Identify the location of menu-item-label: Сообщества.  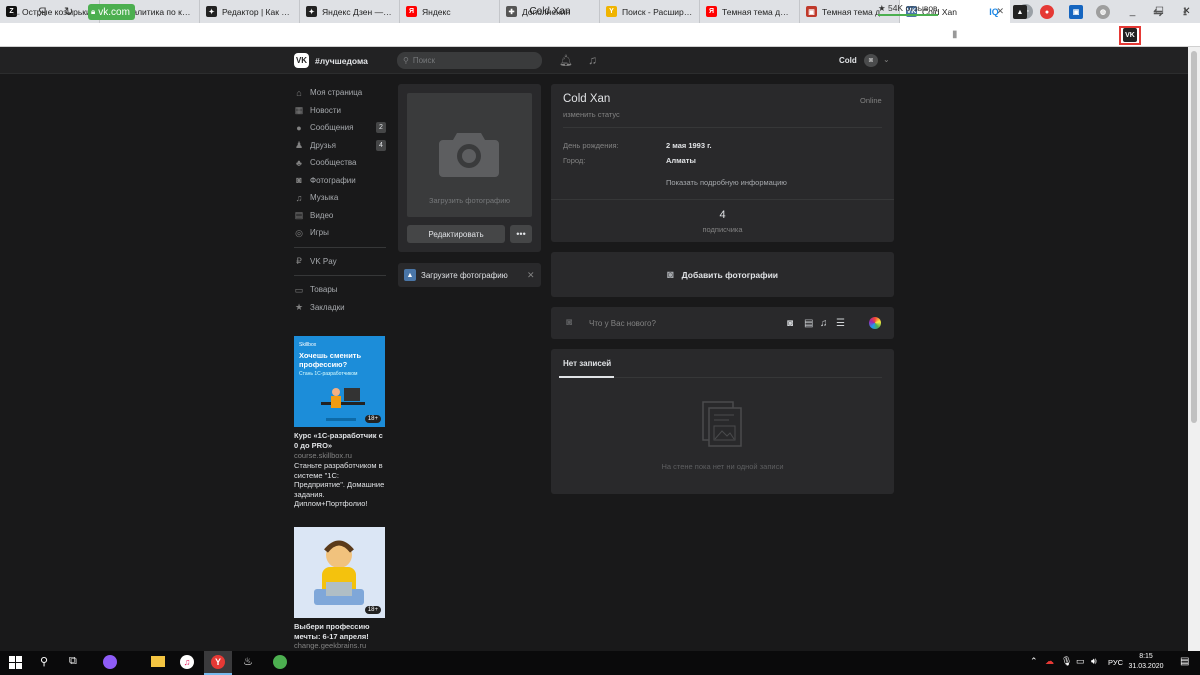
(333, 163).